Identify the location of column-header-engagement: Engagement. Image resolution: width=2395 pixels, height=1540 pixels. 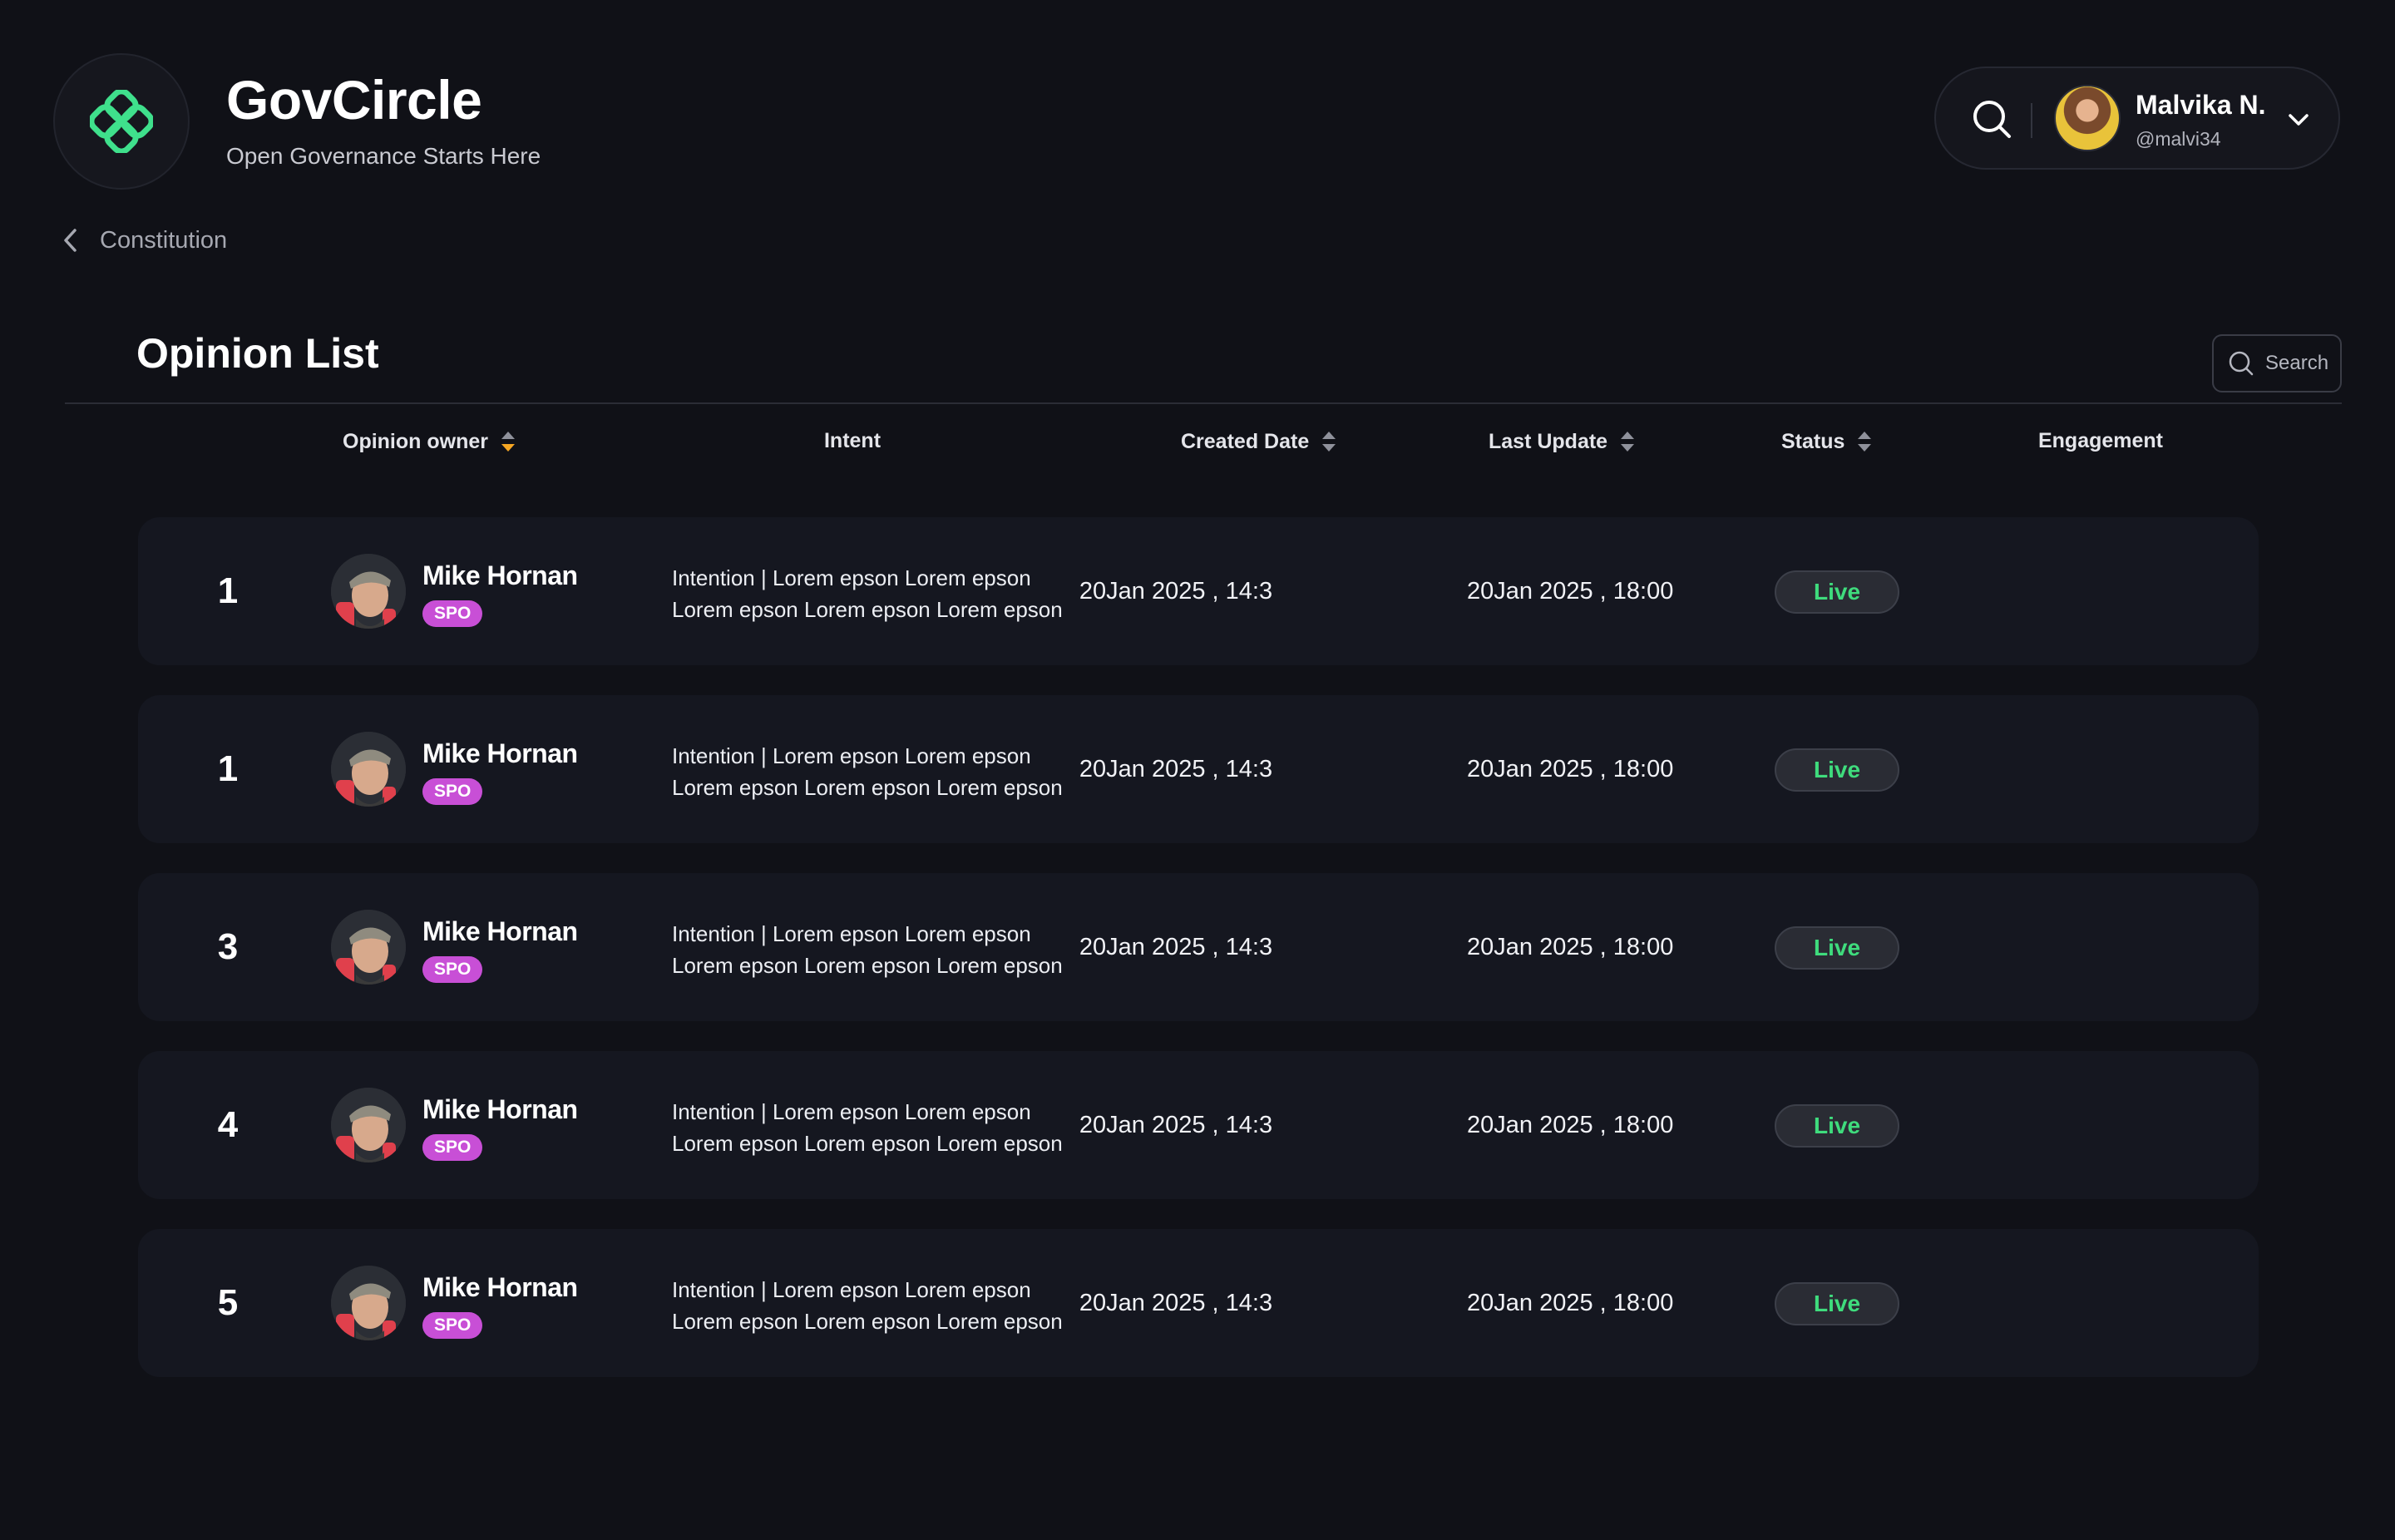
(2100, 441).